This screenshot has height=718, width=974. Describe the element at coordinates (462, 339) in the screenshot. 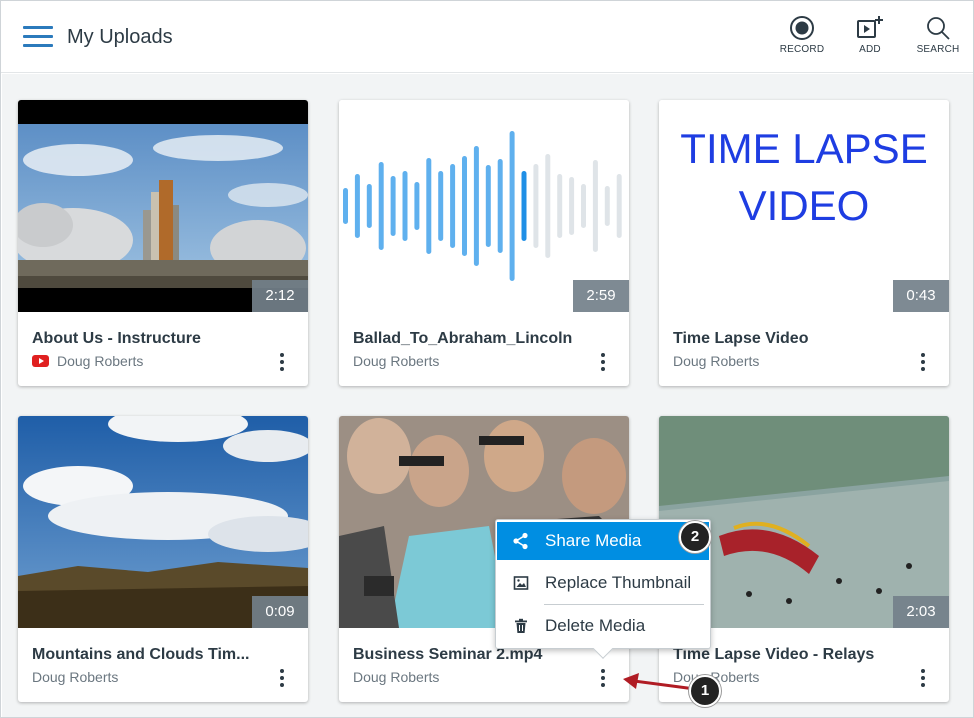

I see `media-title: Ballad_To_Abraham_Lincoln` at that location.